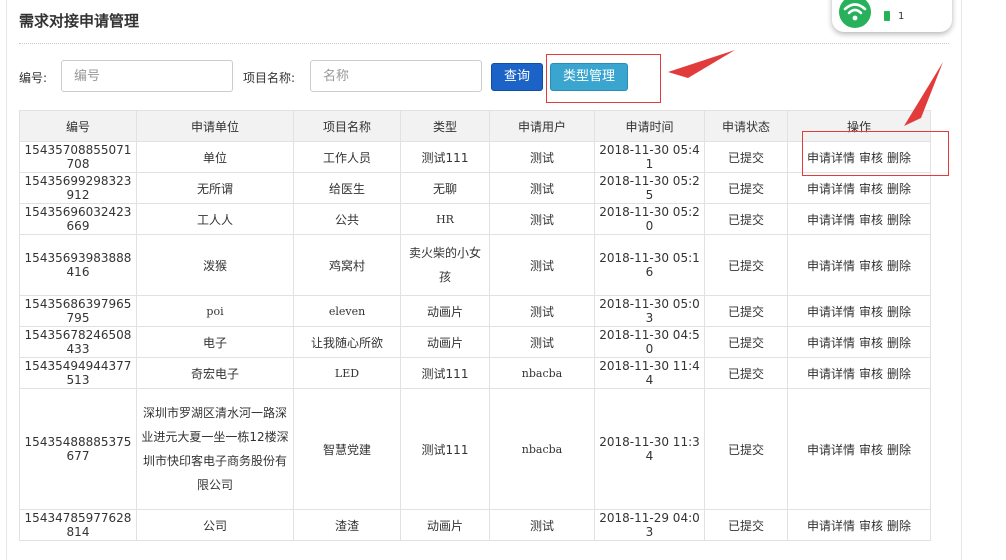 This screenshot has width=1006, height=560. Describe the element at coordinates (901, 16) in the screenshot. I see `widget-count: 1` at that location.